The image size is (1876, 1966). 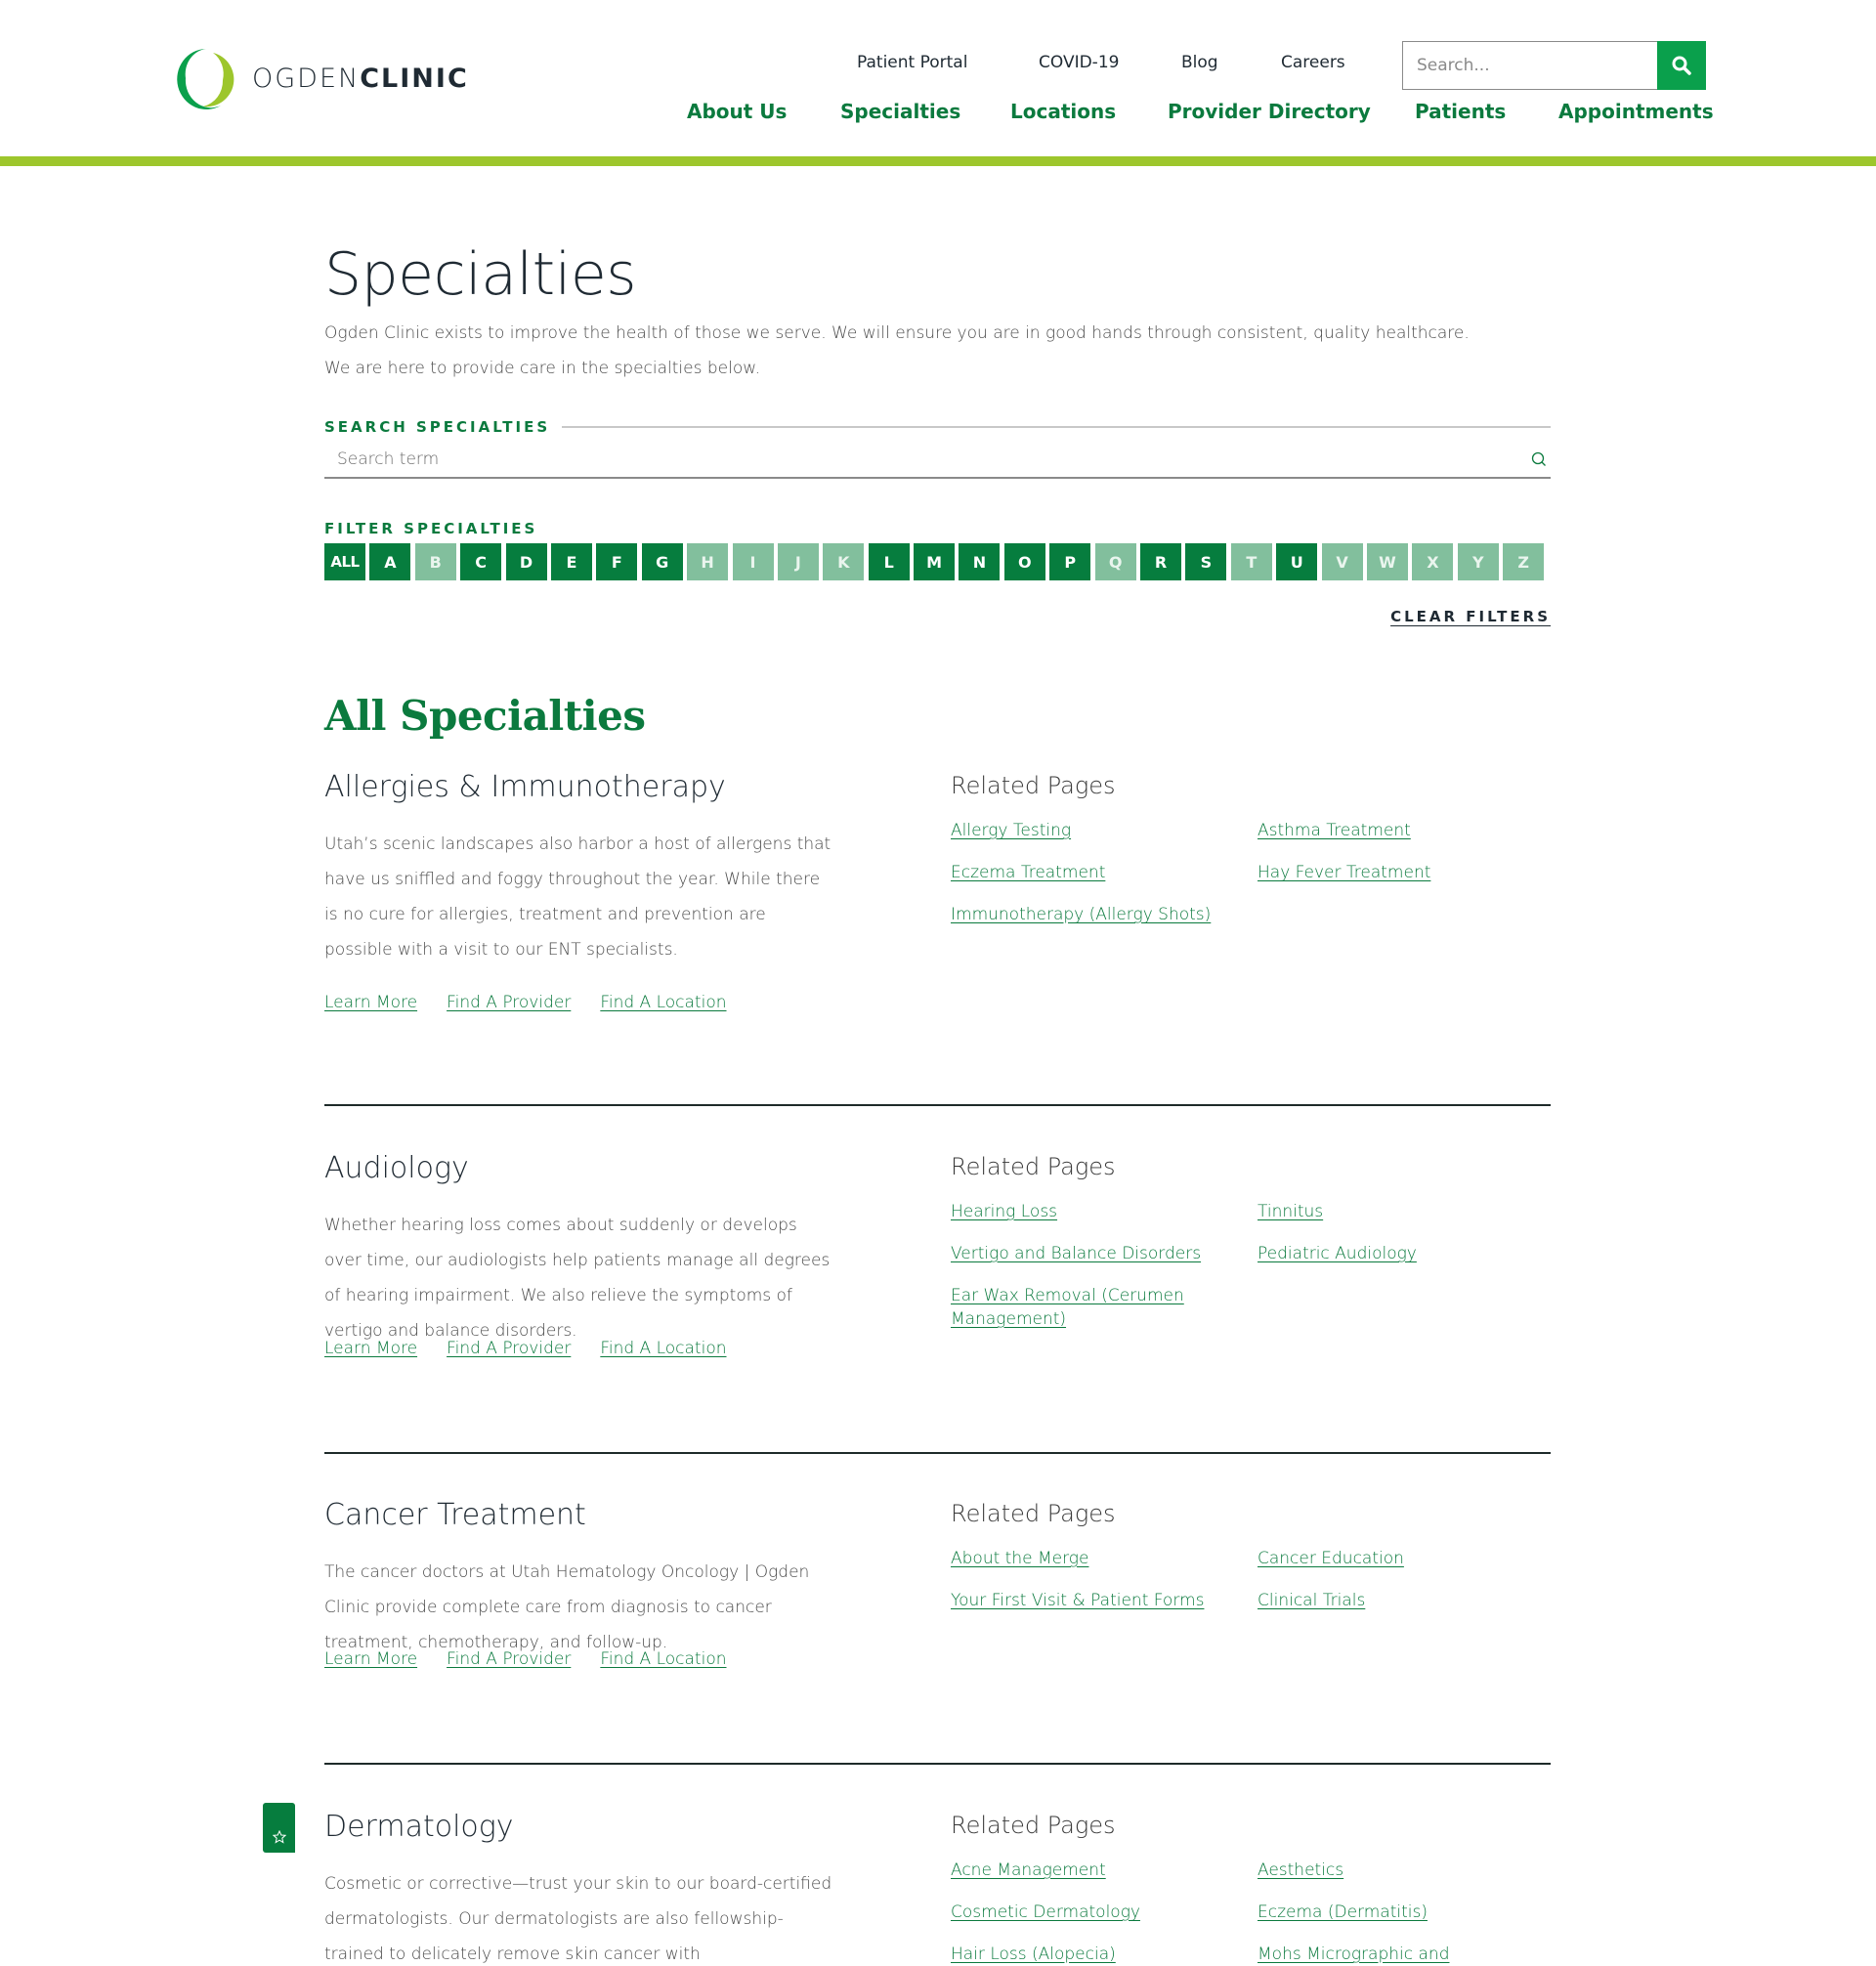 What do you see at coordinates (1104, 1954) in the screenshot?
I see `related-link-hair-loss: Hair Loss (Alopecia)` at bounding box center [1104, 1954].